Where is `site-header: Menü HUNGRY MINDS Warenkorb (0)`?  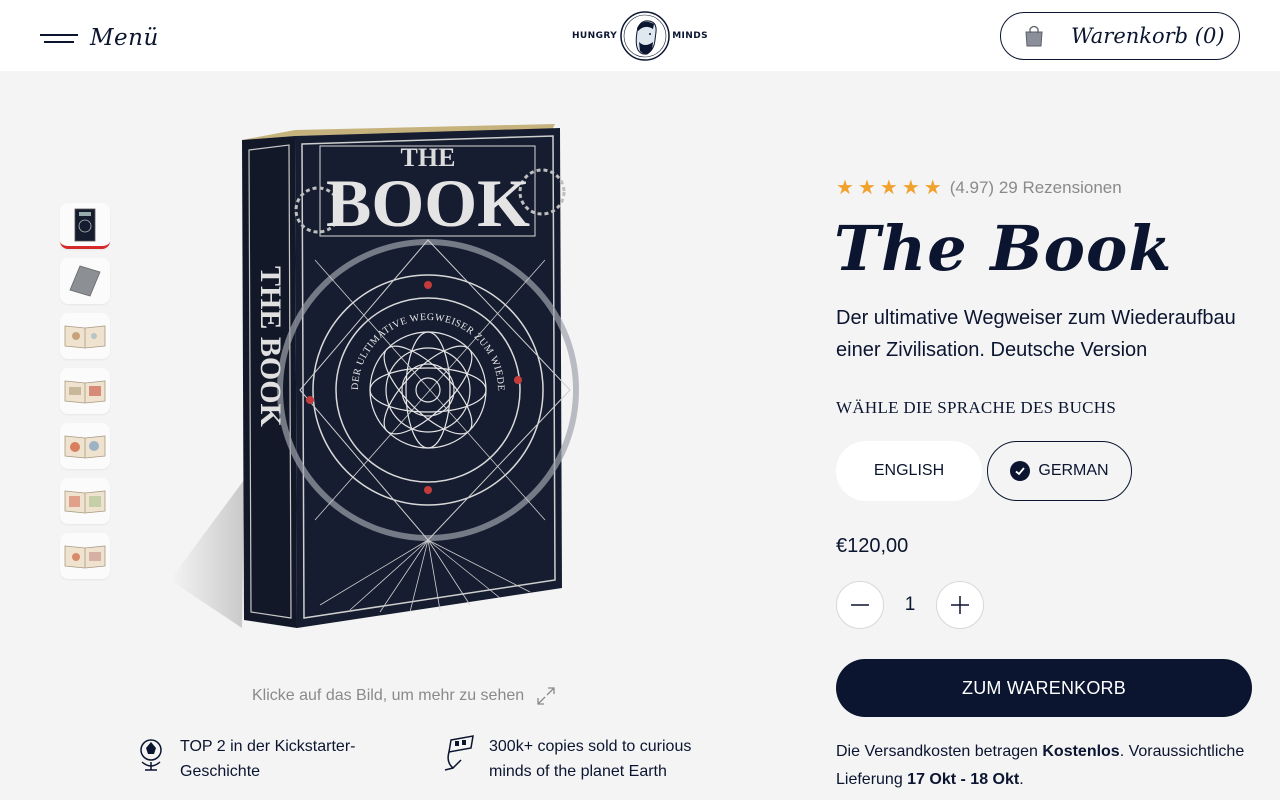 site-header: Menü HUNGRY MINDS Warenkorb (0) is located at coordinates (640, 35).